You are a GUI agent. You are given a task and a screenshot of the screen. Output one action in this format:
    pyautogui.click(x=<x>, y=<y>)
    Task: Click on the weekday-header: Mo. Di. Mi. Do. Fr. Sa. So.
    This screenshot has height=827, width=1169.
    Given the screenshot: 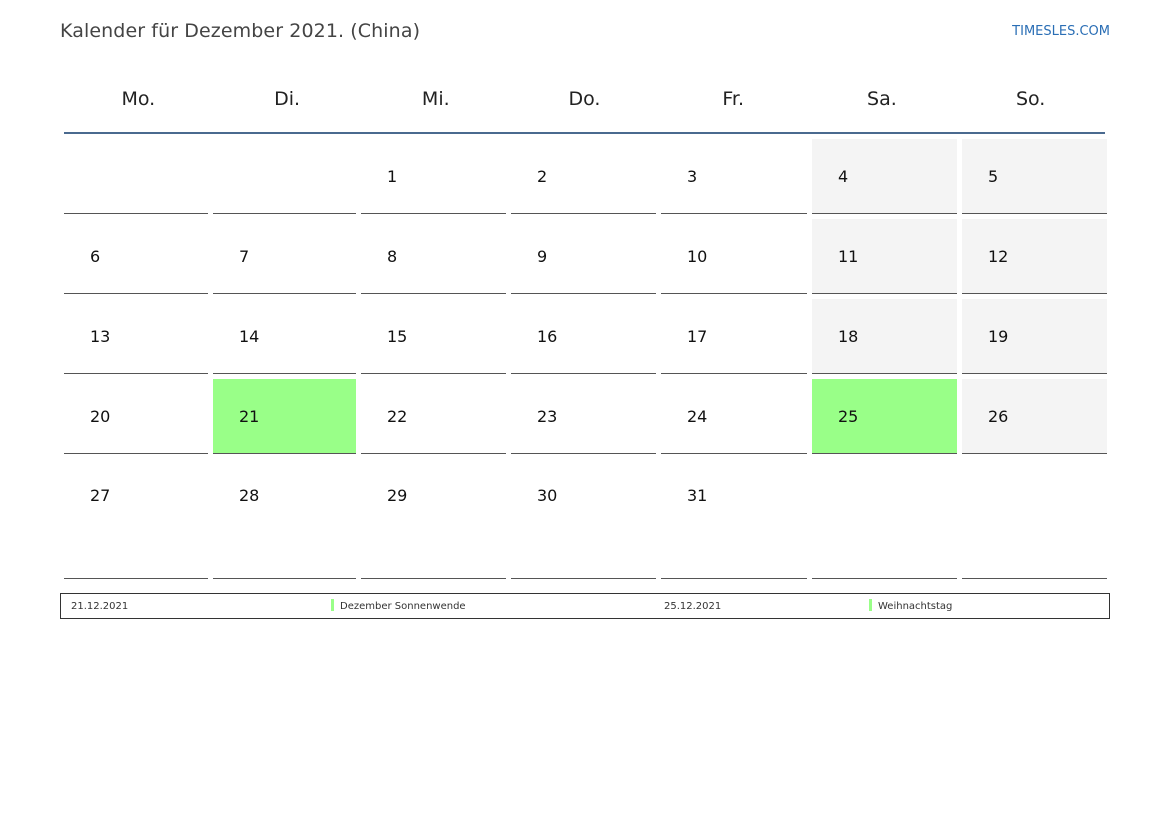 What is the action you would take?
    pyautogui.click(x=584, y=103)
    